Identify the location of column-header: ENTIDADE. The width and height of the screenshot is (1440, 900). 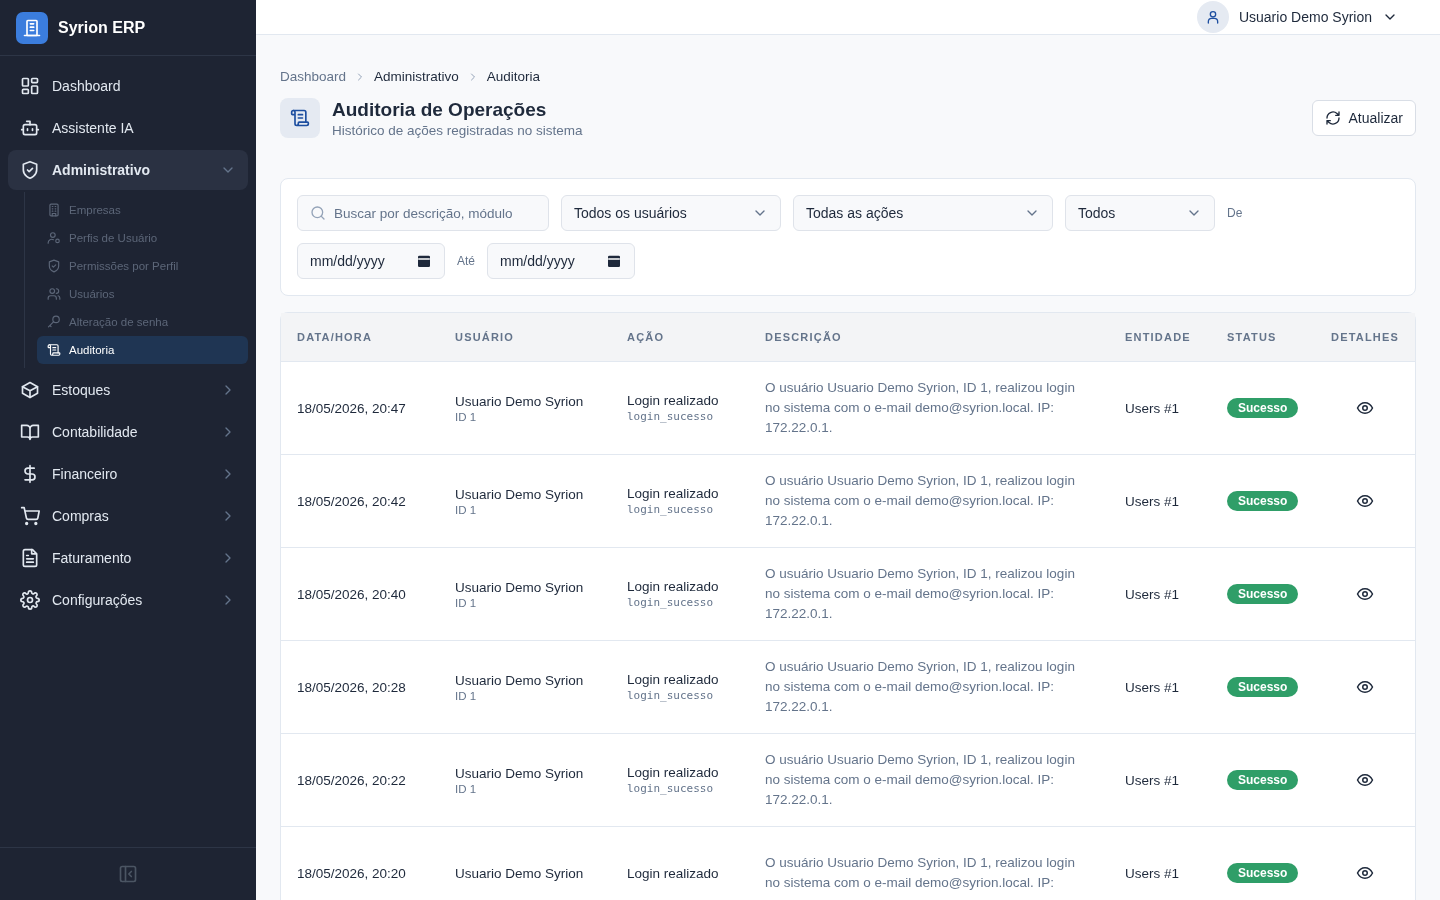
(1160, 337).